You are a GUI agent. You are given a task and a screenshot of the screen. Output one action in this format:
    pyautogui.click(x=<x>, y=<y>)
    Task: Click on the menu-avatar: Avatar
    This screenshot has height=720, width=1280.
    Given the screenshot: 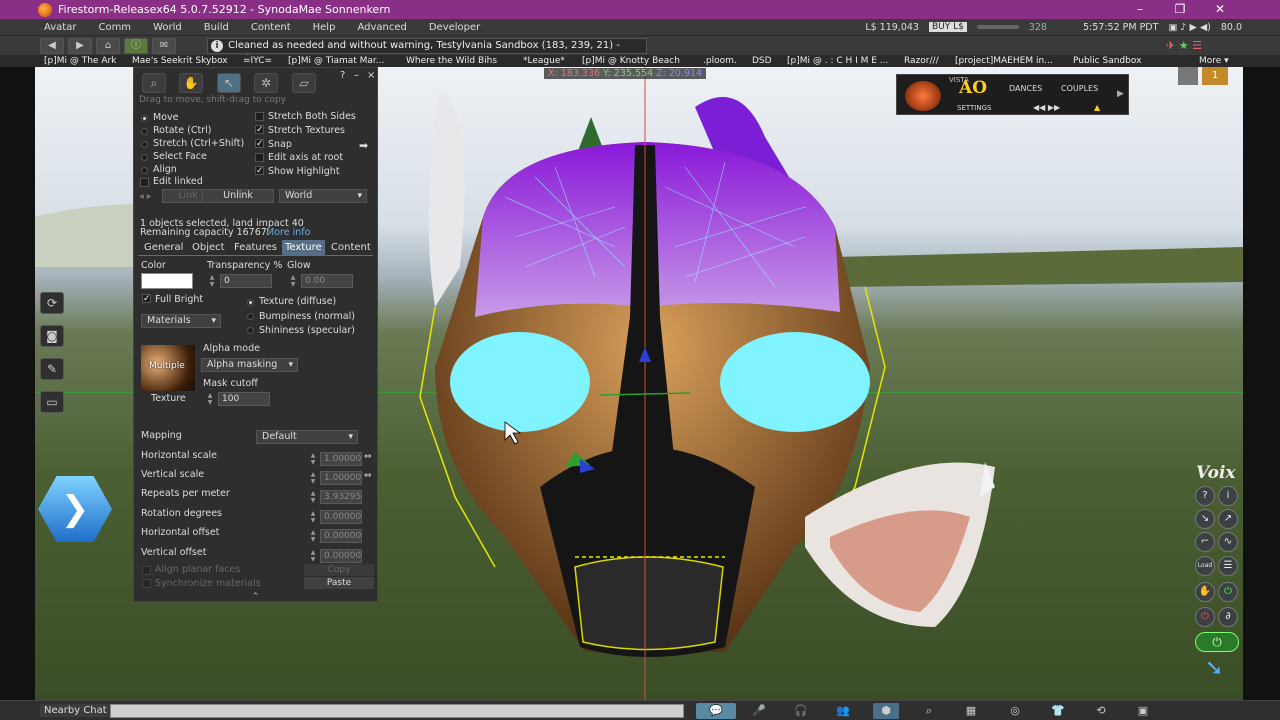 What is the action you would take?
    pyautogui.click(x=43, y=27)
    